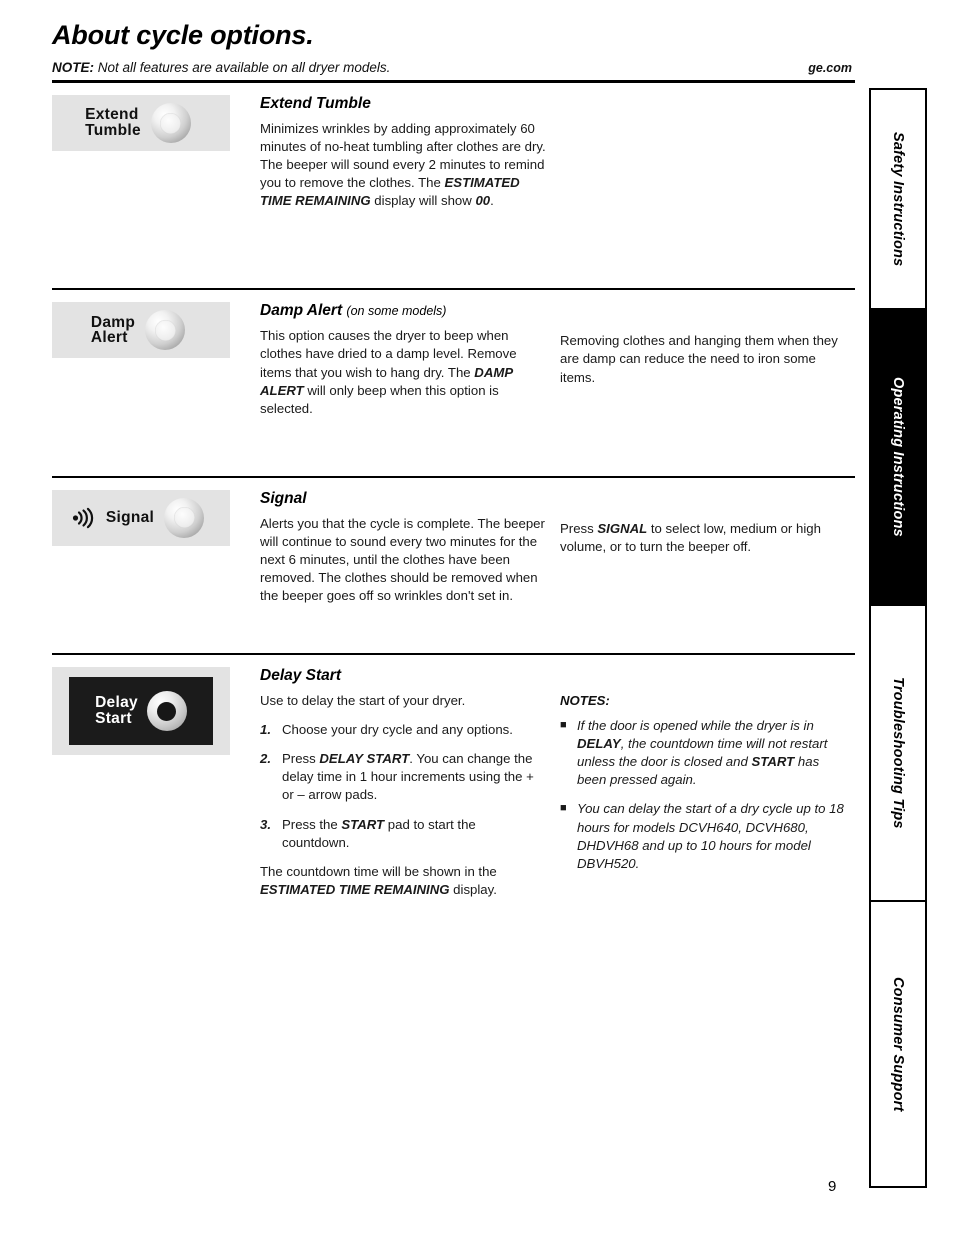 Image resolution: width=954 pixels, height=1235 pixels. I want to click on extend-tumble-button: Extend Tumble, so click(141, 123).